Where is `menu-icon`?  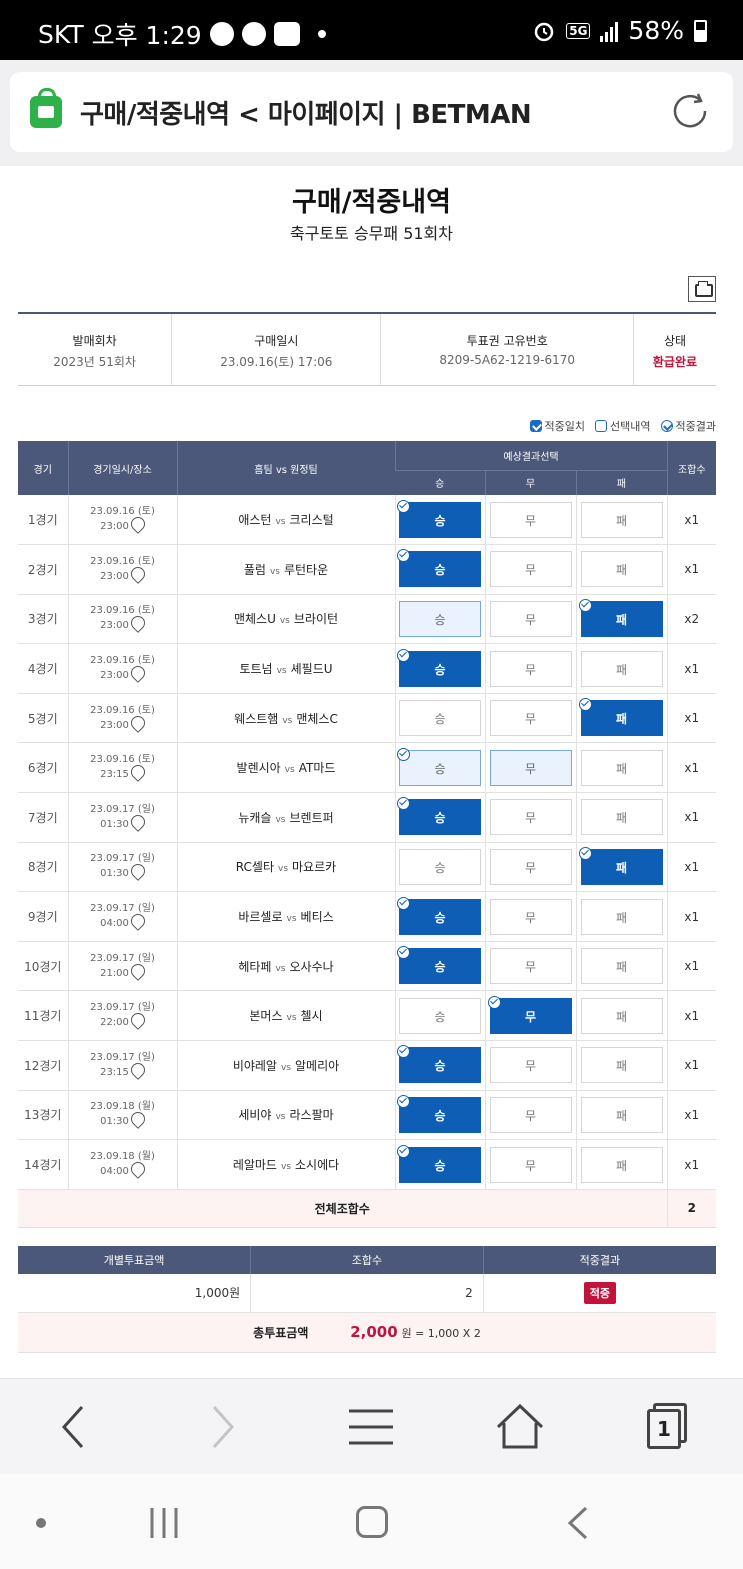
menu-icon is located at coordinates (371, 1427).